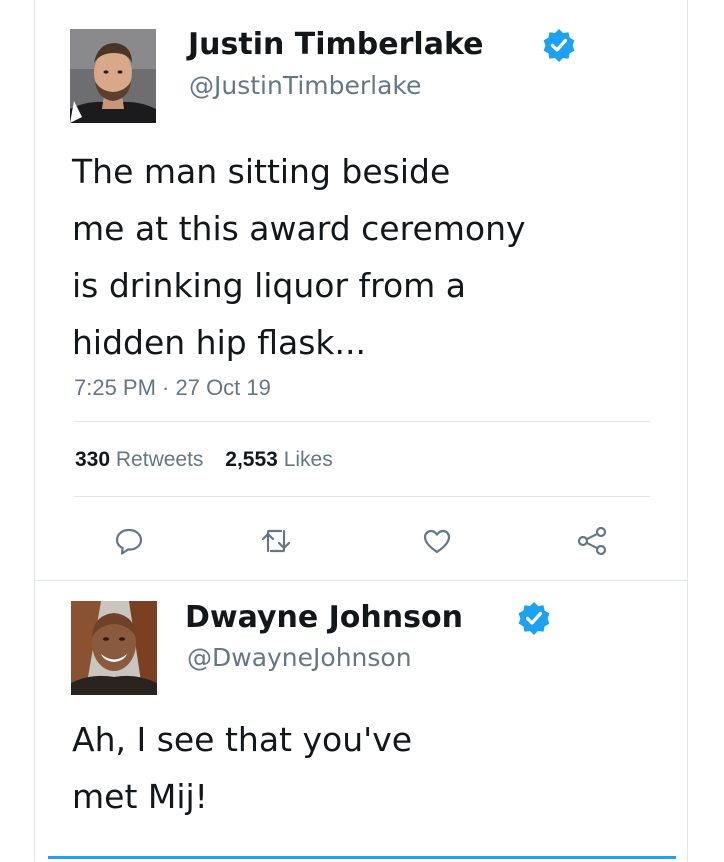 This screenshot has width=724, height=862. I want to click on like-button, so click(437, 541).